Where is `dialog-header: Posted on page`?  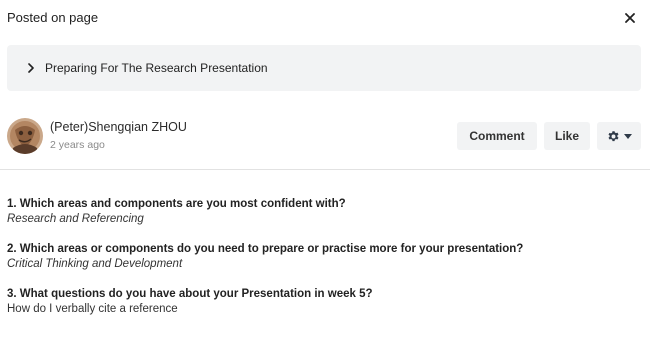 dialog-header: Posted on page is located at coordinates (325, 18).